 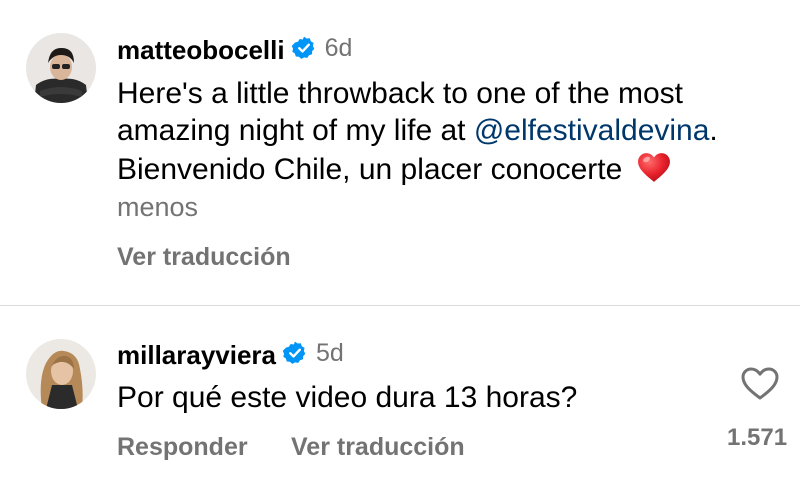 What do you see at coordinates (338, 47) in the screenshot?
I see `comment-timestamp: 6d` at bounding box center [338, 47].